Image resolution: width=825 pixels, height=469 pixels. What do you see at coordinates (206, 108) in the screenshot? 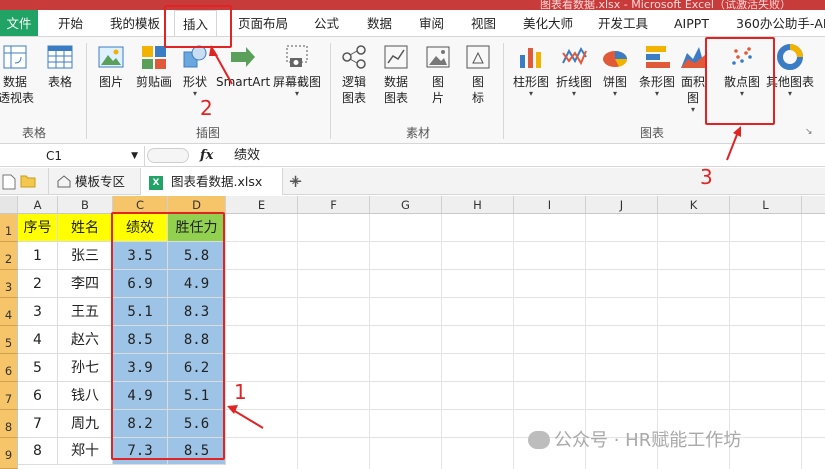
I see `step-2-label: 2` at bounding box center [206, 108].